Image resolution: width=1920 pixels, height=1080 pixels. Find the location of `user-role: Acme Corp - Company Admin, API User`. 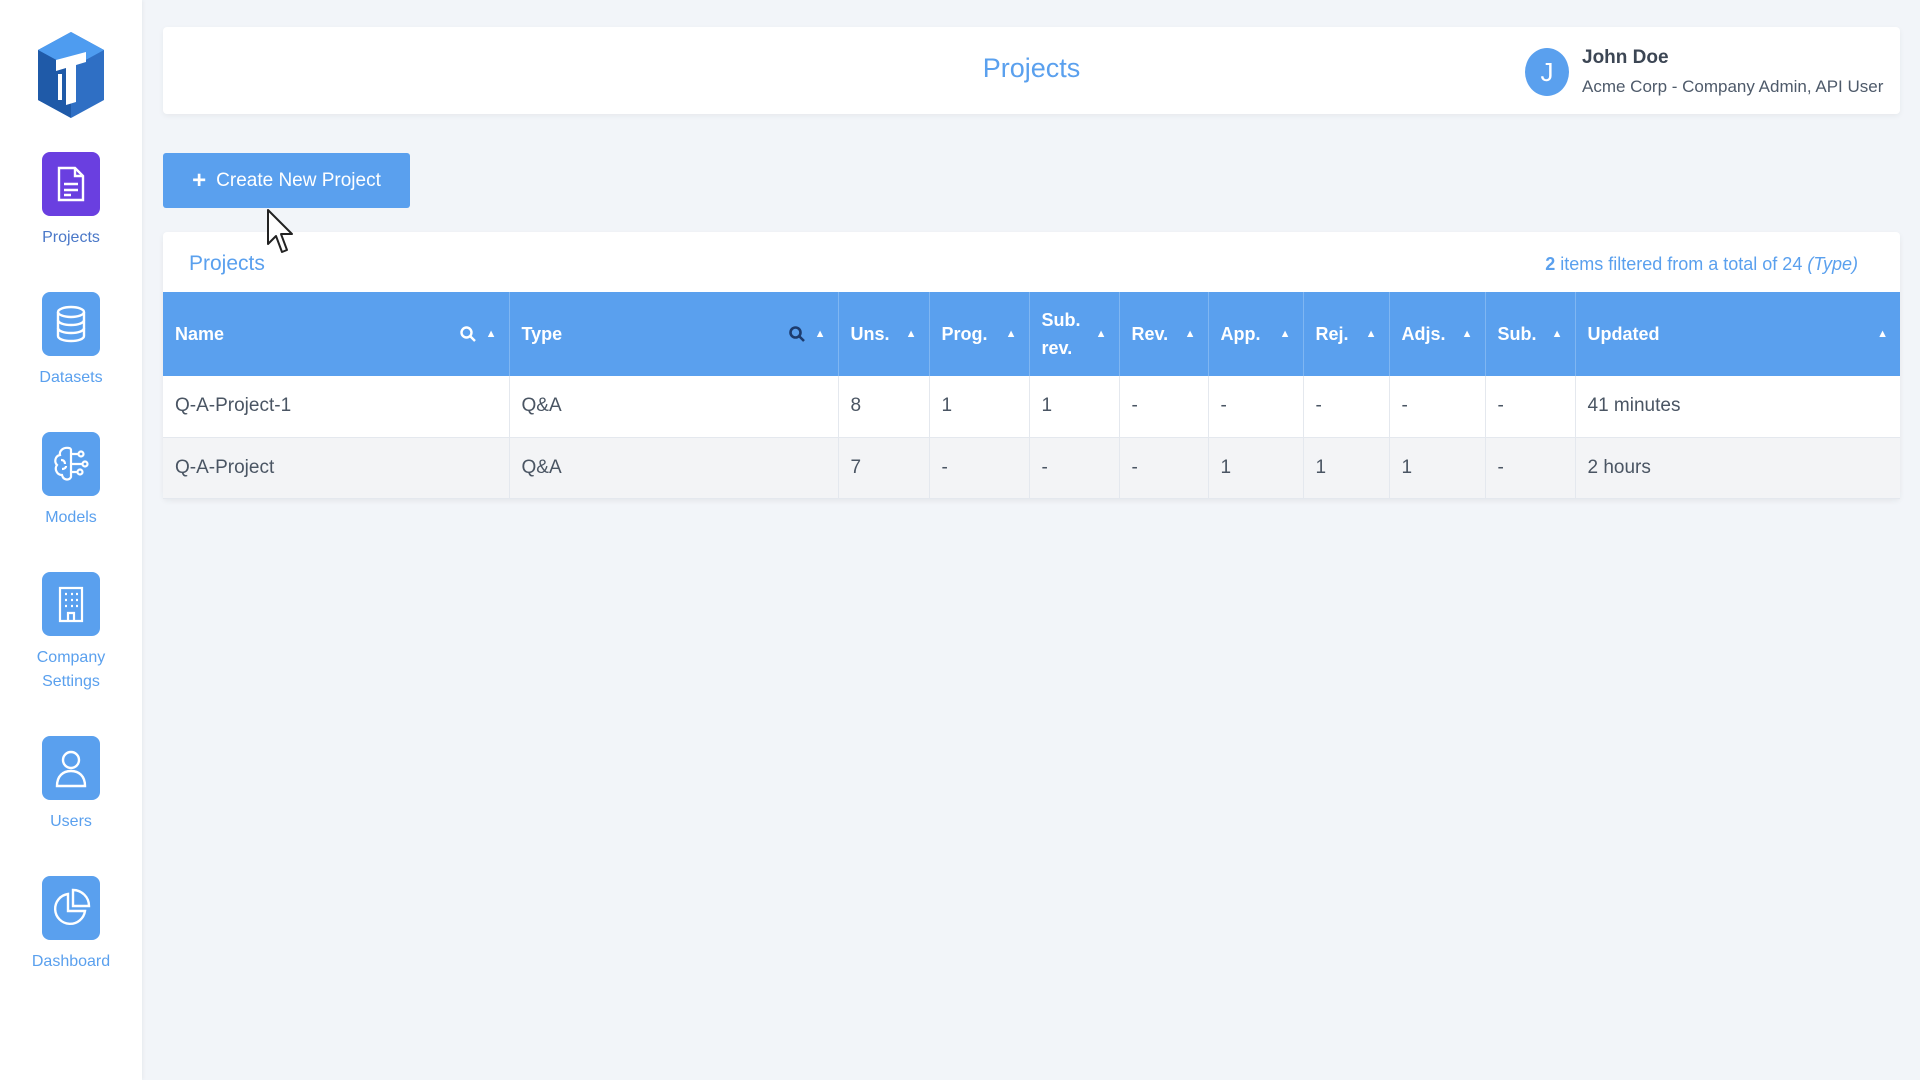

user-role: Acme Corp - Company Admin, API User is located at coordinates (1733, 86).